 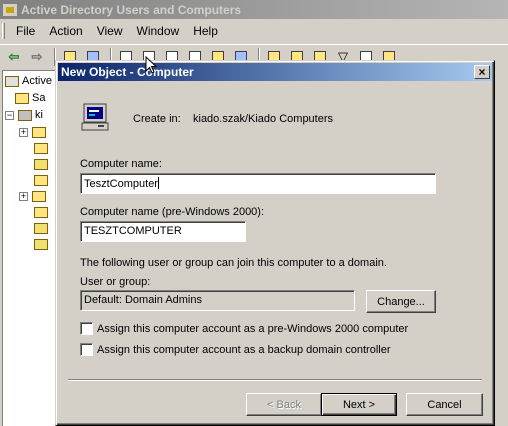 What do you see at coordinates (121, 184) in the screenshot?
I see `computer-name-value: TesztComputer` at bounding box center [121, 184].